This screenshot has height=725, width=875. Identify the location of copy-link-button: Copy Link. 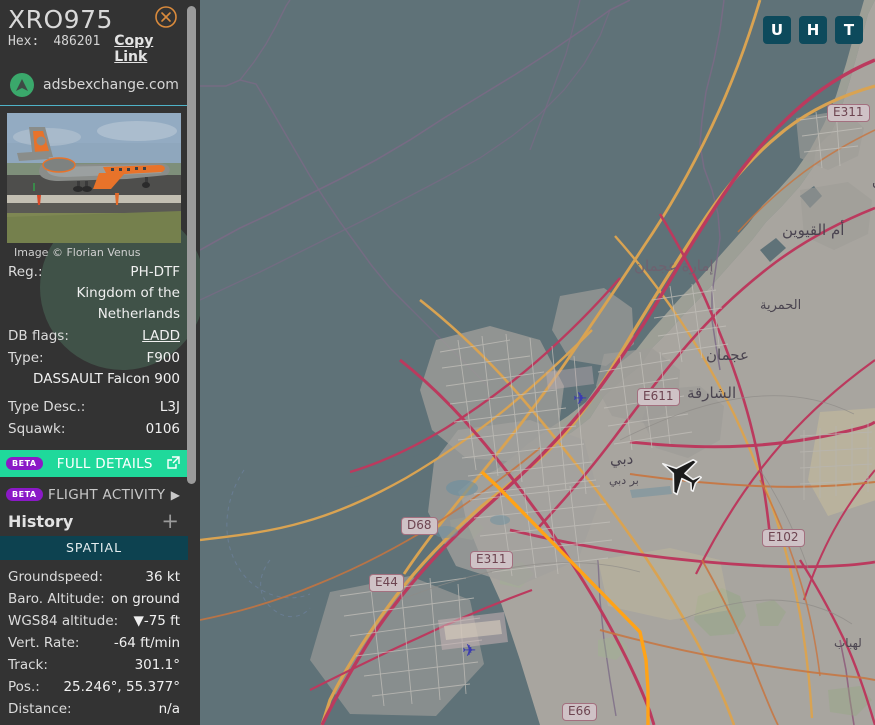
(147, 49).